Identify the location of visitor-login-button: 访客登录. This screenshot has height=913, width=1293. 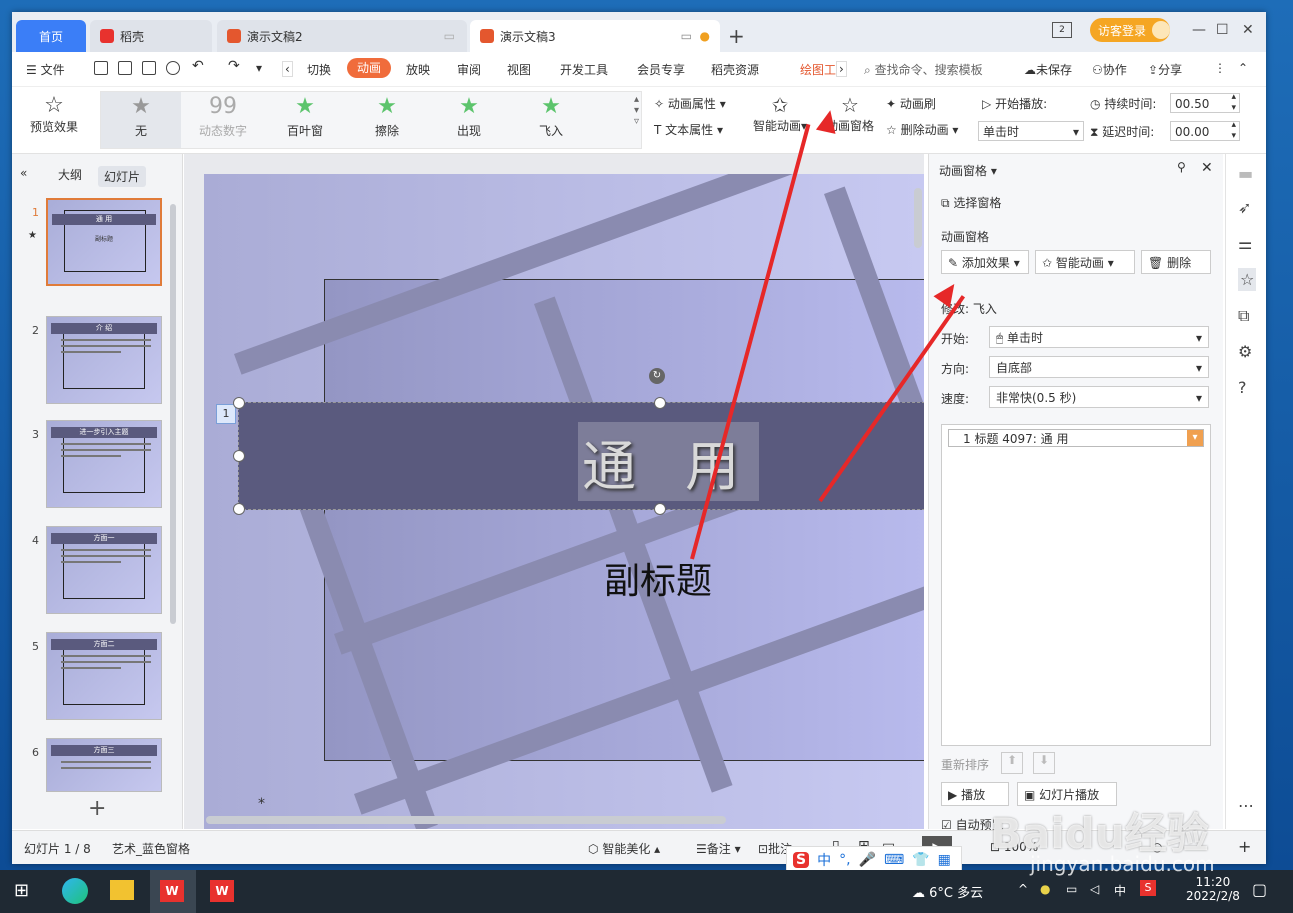
(1130, 30).